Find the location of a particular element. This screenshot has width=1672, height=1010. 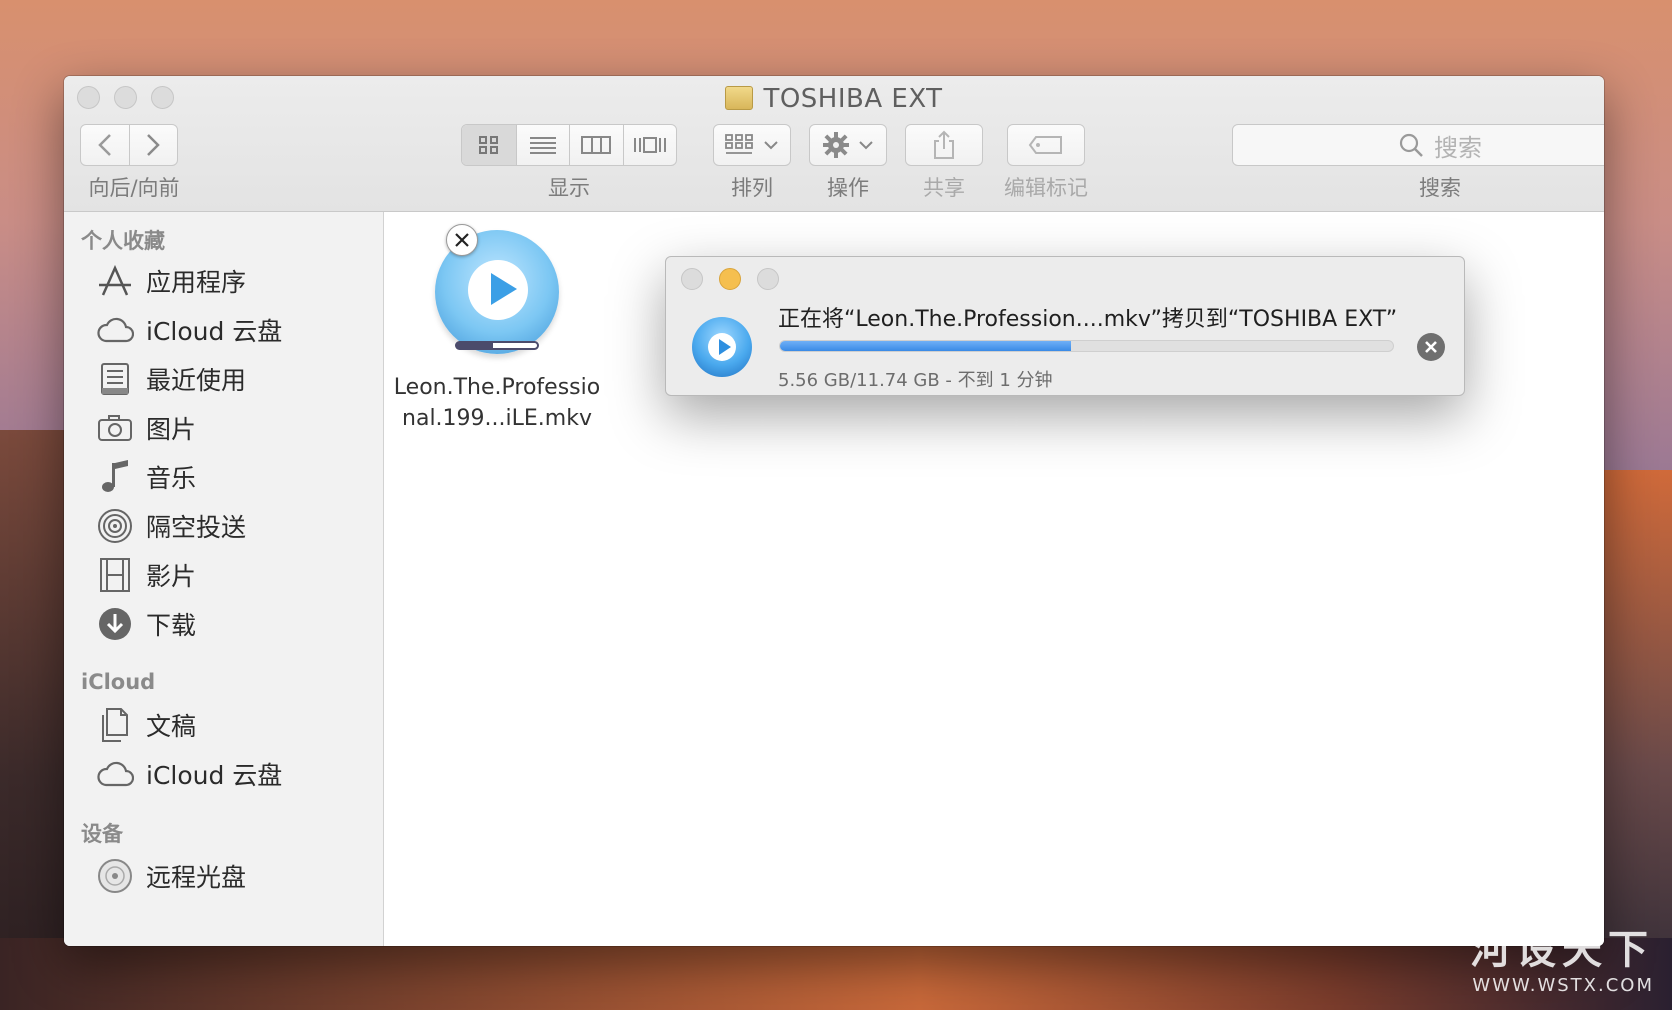

sidebar-item-label: 影片 is located at coordinates (171, 576).